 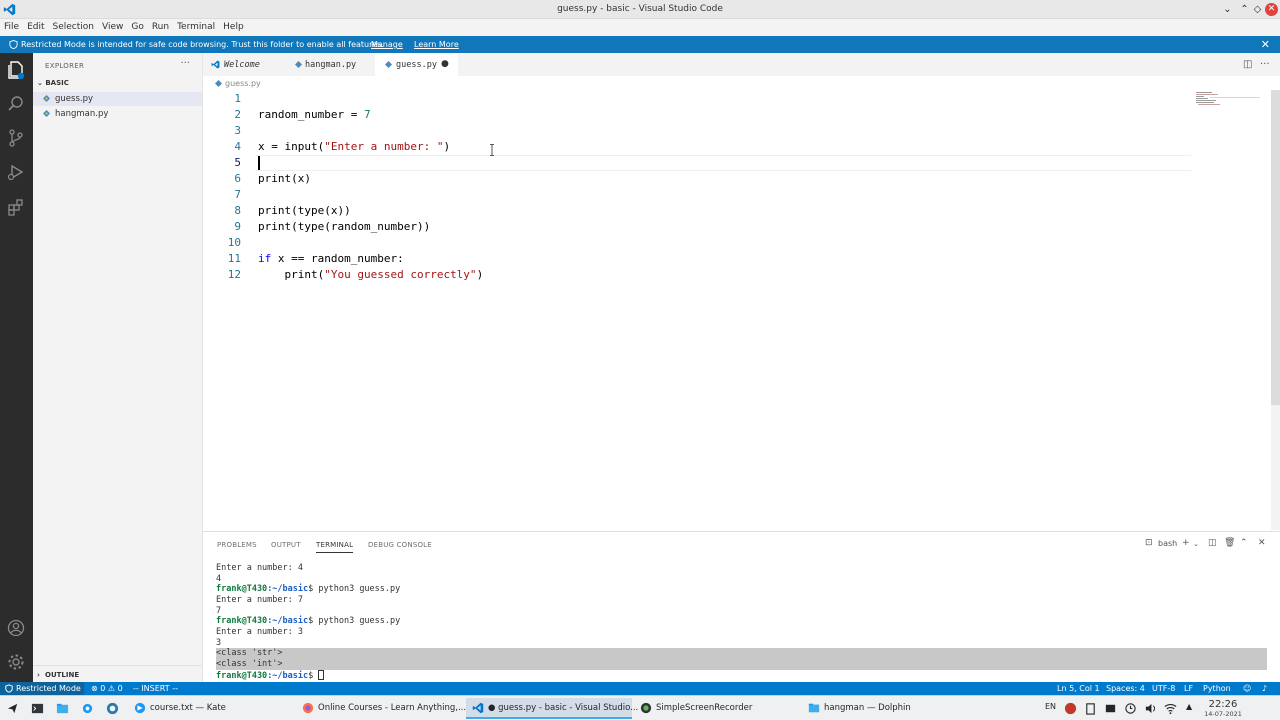 I want to click on minimap, so click(x=1225, y=105).